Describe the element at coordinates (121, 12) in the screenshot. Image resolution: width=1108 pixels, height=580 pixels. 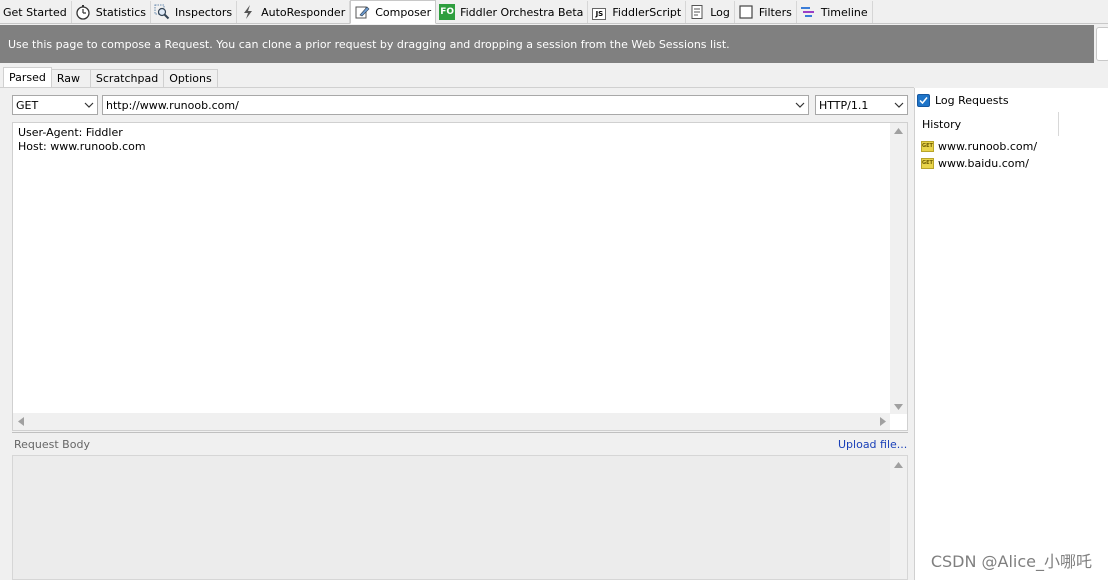
I see `tab-label: Statistics` at that location.